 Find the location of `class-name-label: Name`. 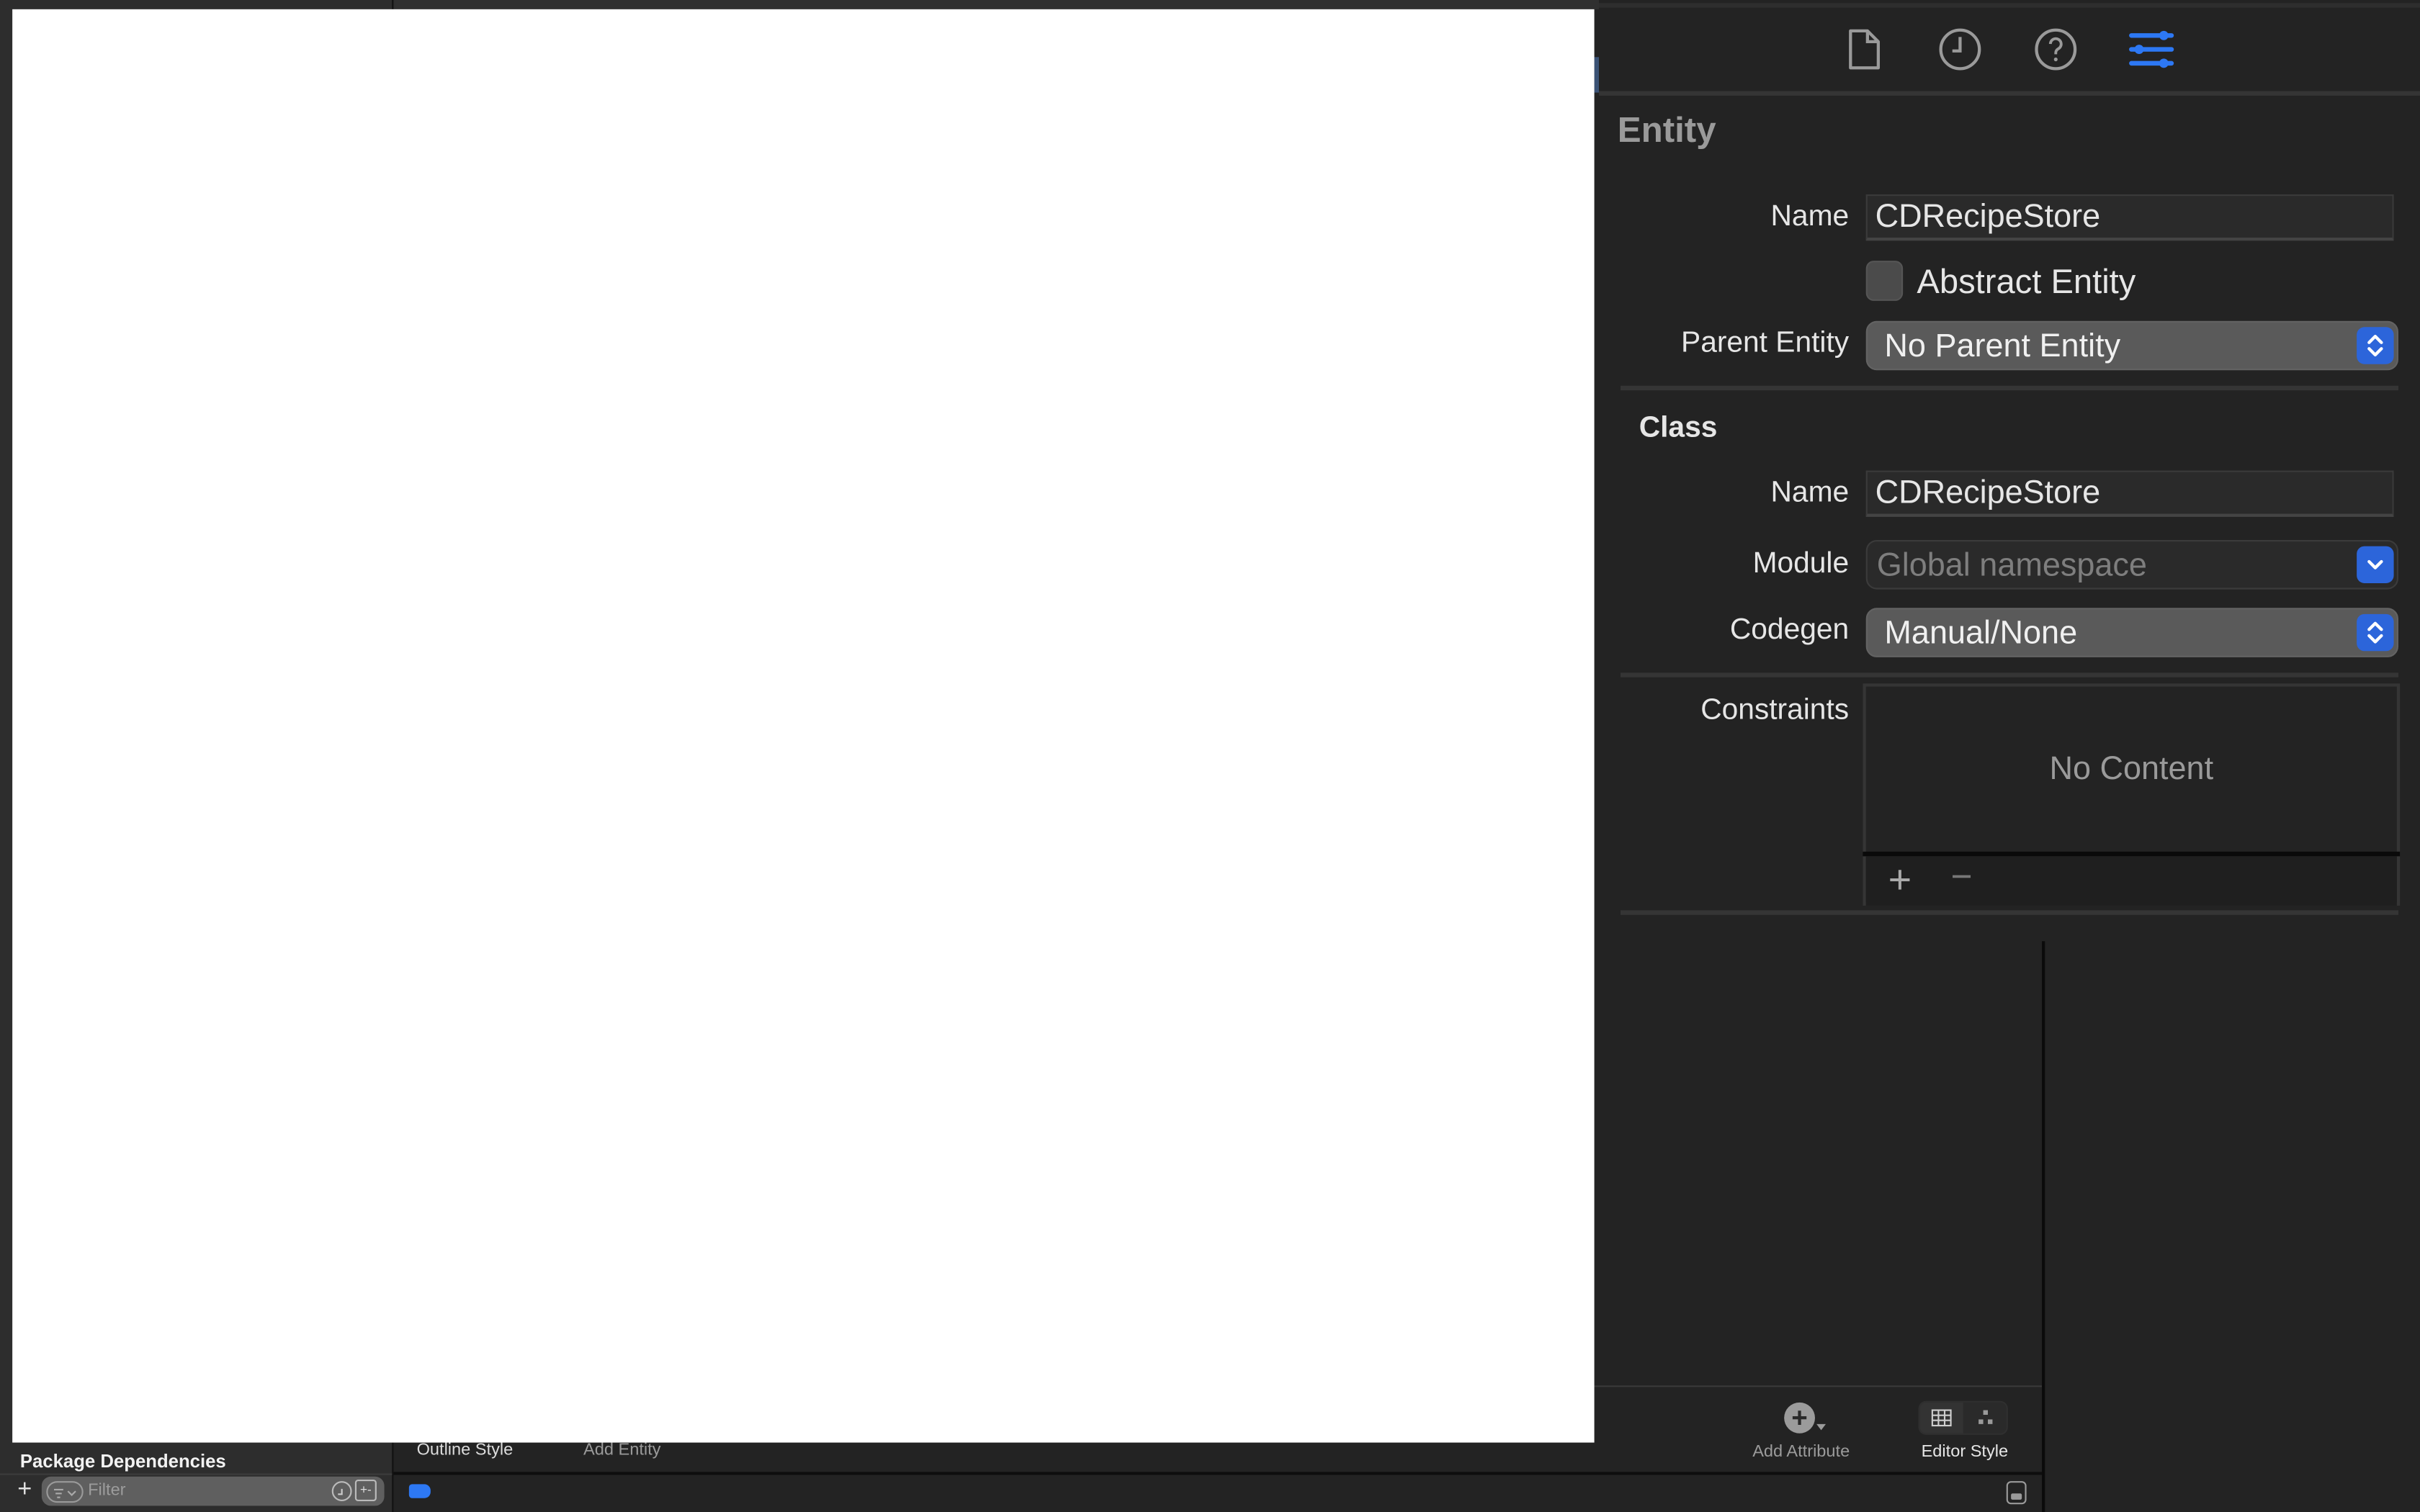

class-name-label: Name is located at coordinates (1810, 493).